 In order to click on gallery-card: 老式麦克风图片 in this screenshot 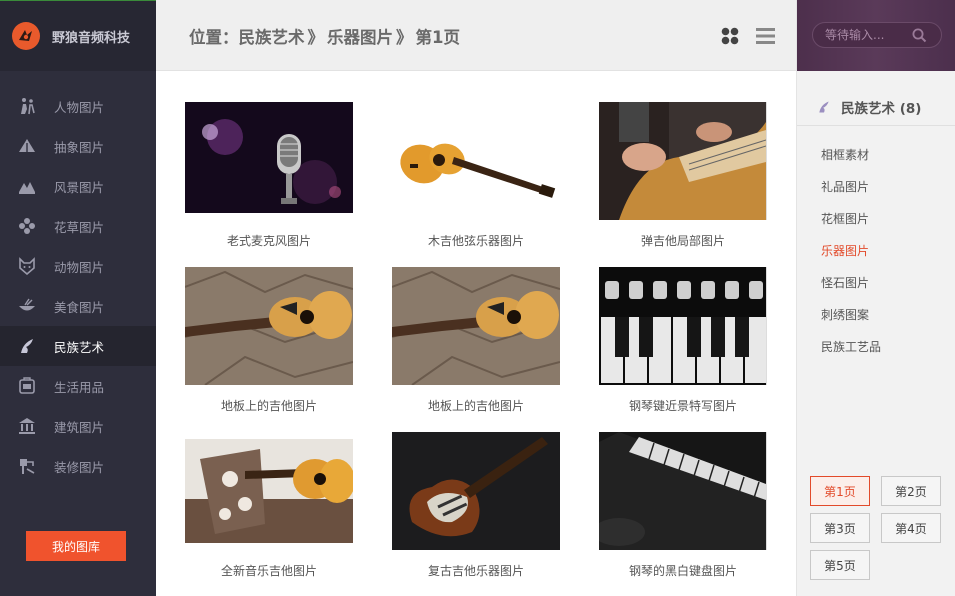, I will do `click(269, 175)`.